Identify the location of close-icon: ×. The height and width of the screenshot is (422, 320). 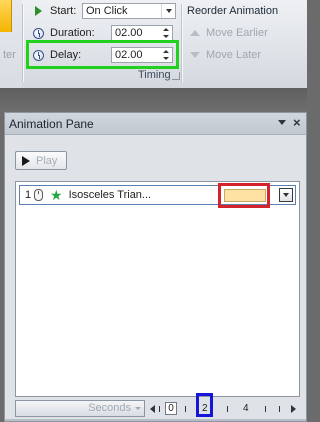
(297, 122).